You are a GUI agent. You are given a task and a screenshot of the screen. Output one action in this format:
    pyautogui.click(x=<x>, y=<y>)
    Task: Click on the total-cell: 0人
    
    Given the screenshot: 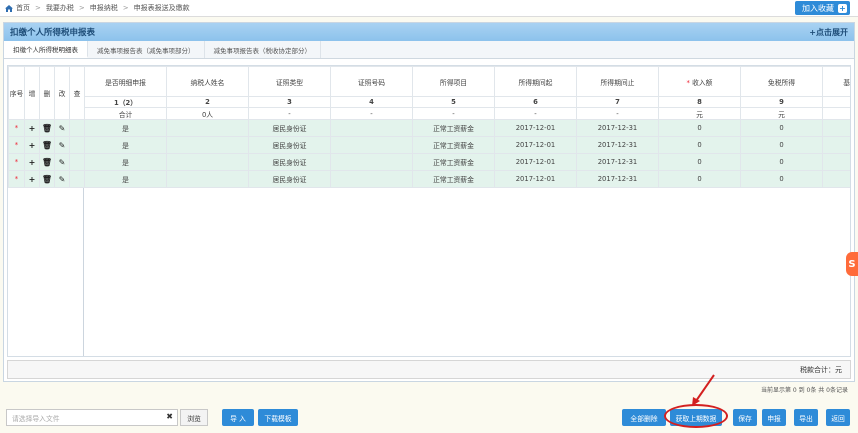 What is the action you would take?
    pyautogui.click(x=207, y=113)
    